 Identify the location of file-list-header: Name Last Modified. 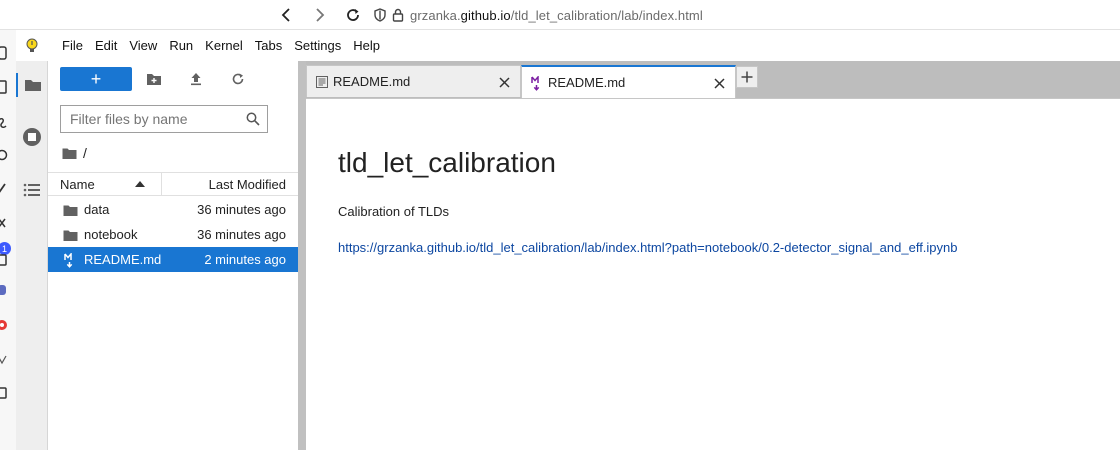
(173, 184).